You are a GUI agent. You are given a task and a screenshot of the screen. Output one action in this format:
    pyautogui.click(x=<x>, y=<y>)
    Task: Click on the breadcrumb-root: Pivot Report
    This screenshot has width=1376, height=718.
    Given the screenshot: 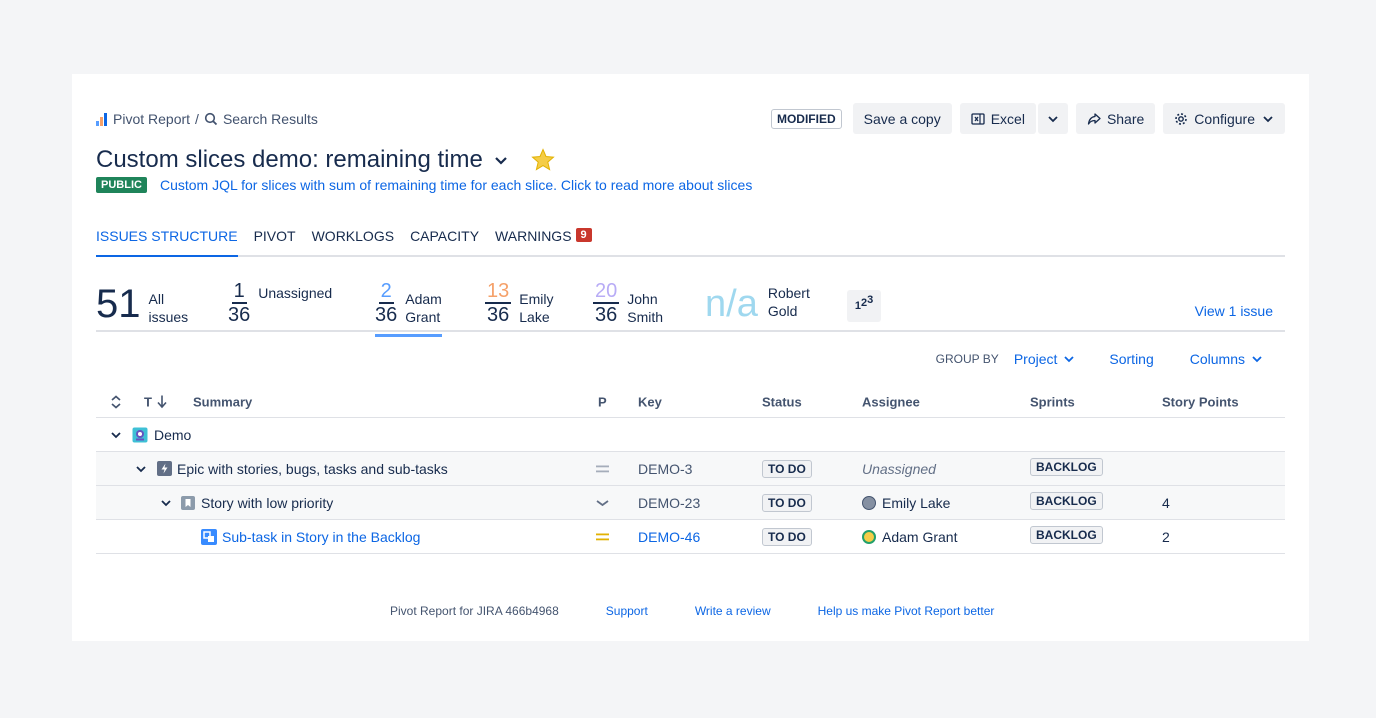 What is the action you would take?
    pyautogui.click(x=151, y=119)
    